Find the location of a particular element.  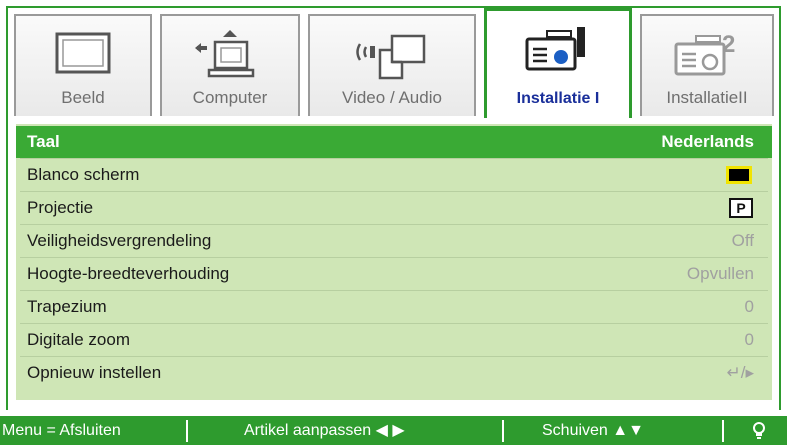

menu-item-blanco-scherm: Blanco scherm is located at coordinates (394, 175).